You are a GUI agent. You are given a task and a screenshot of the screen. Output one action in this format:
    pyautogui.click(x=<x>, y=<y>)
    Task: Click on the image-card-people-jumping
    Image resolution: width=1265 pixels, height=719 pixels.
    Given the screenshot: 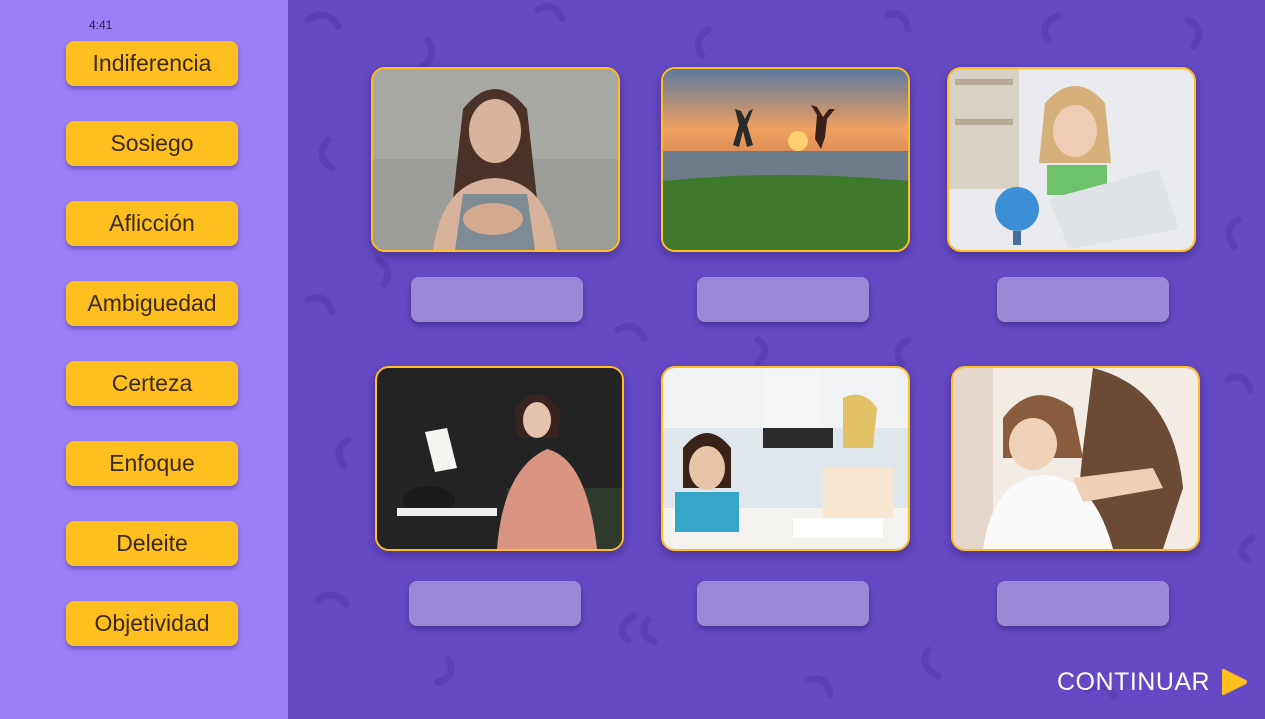 What is the action you would take?
    pyautogui.click(x=785, y=159)
    